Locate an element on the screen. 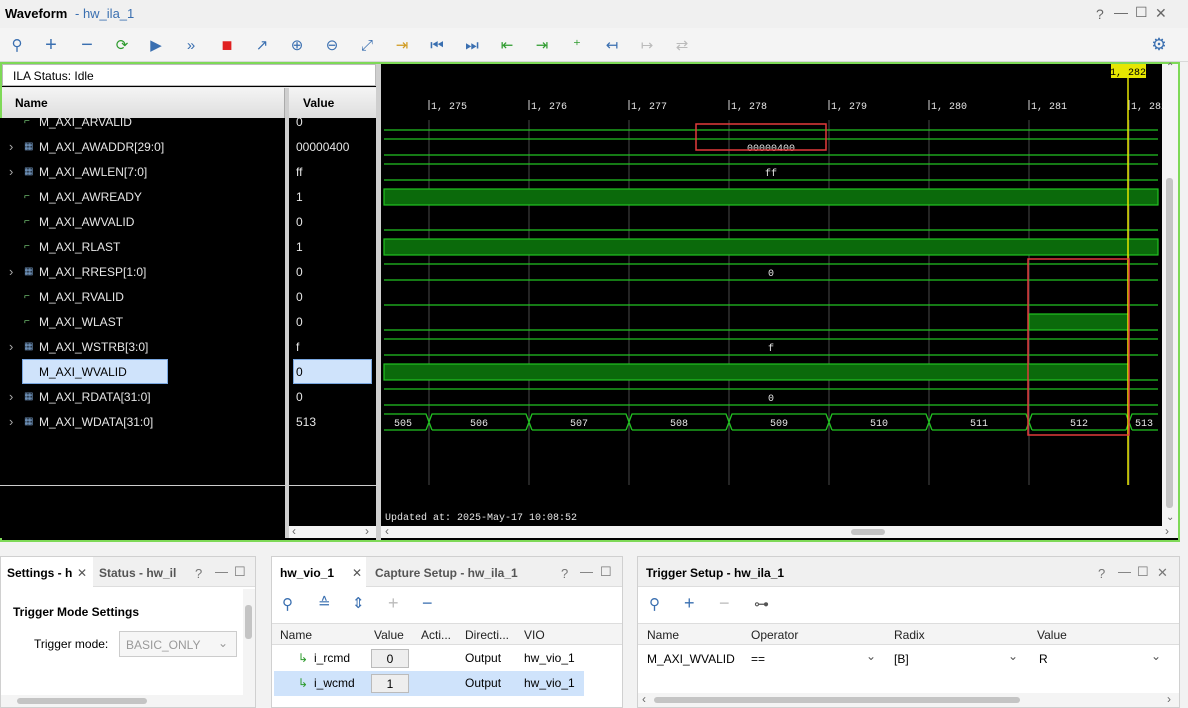  zoom-in-icon: ⊕ is located at coordinates (297, 45).